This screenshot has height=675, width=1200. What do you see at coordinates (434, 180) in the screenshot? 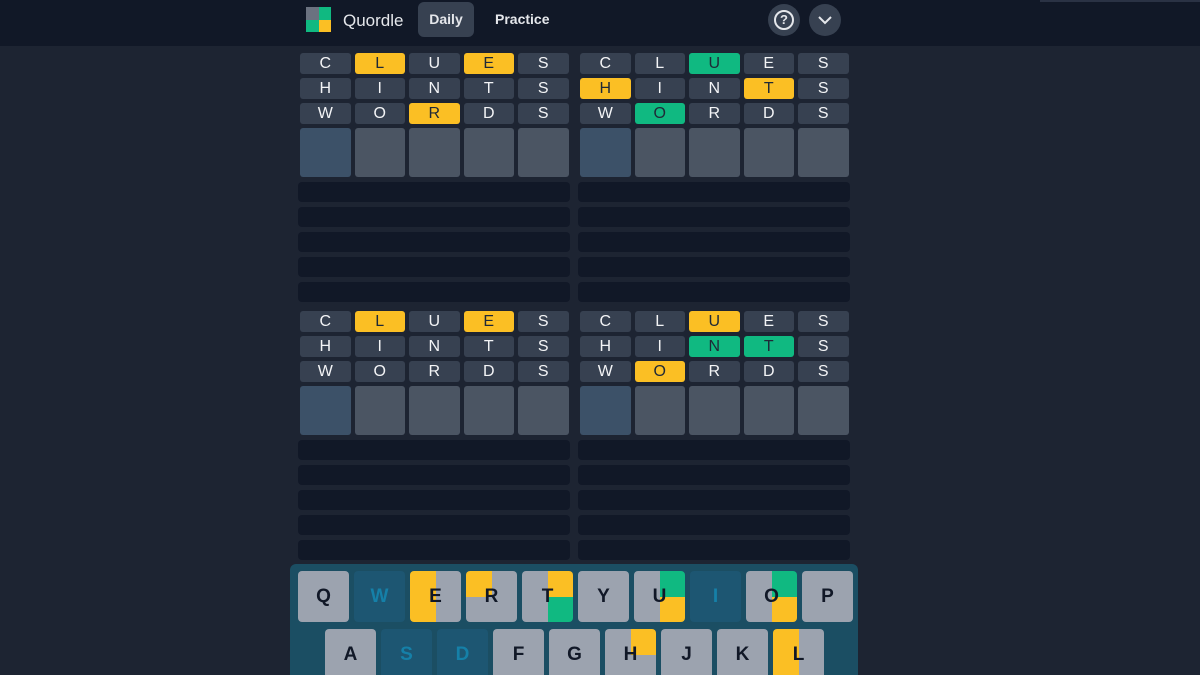
I see `board-1: CLUES HINTS WORDS` at bounding box center [434, 180].